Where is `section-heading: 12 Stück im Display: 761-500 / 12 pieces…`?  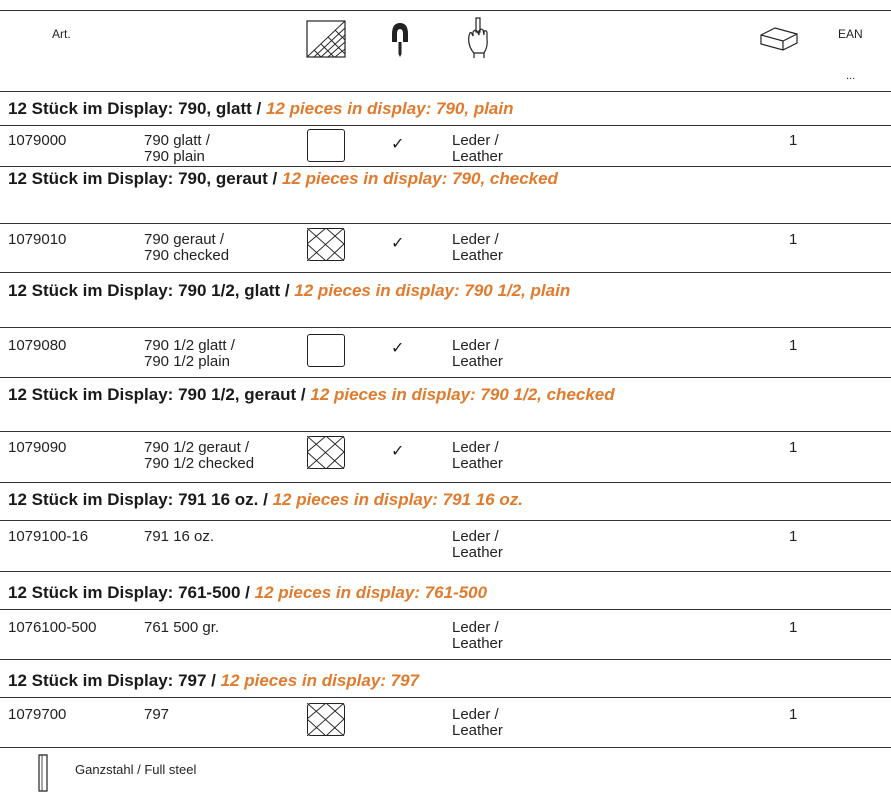
section-heading: 12 Stück im Display: 761-500 / 12 pieces… is located at coordinates (444, 592).